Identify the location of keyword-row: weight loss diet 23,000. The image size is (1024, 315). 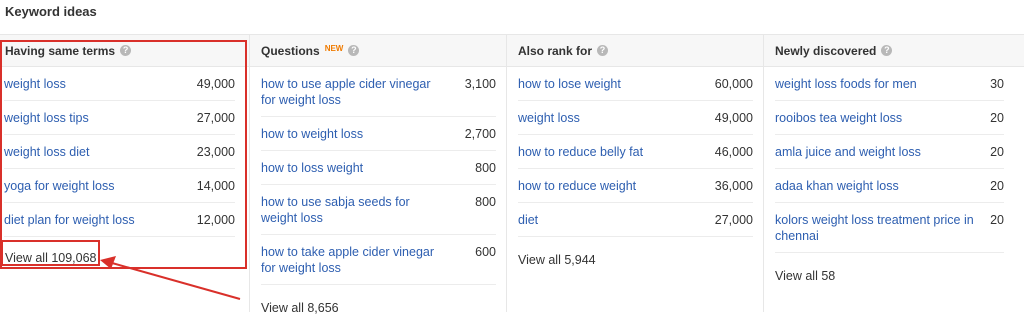
(119, 152).